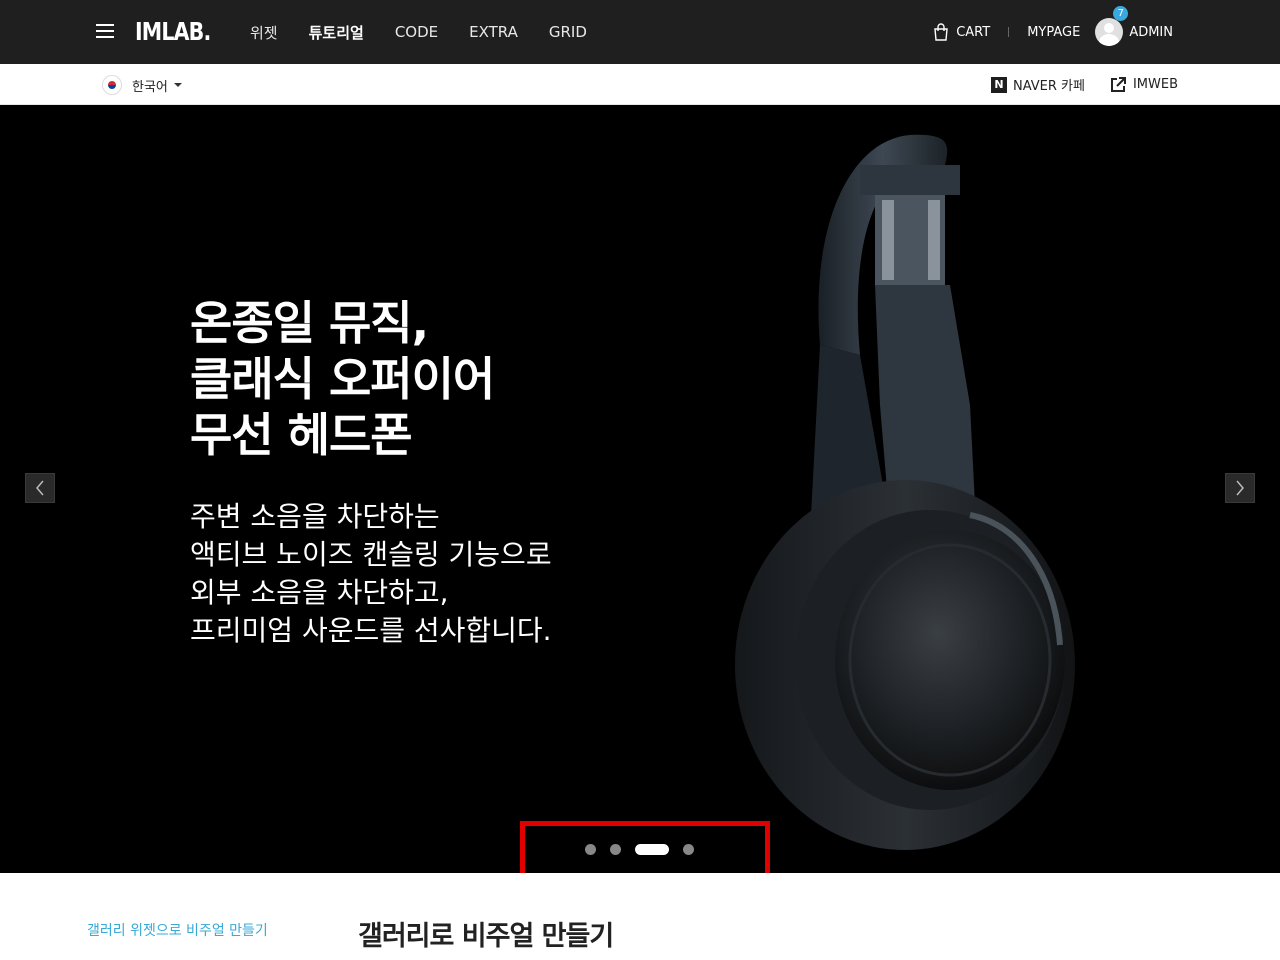 The height and width of the screenshot is (960, 1280). What do you see at coordinates (1151, 32) in the screenshot?
I see `admin-label: ADMIN` at bounding box center [1151, 32].